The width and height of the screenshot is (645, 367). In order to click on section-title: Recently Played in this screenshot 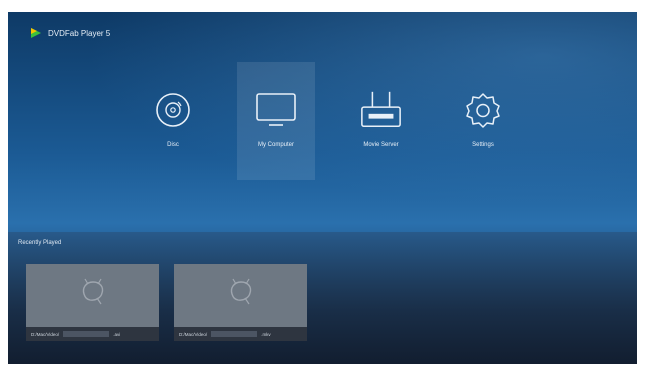, I will do `click(40, 243)`.